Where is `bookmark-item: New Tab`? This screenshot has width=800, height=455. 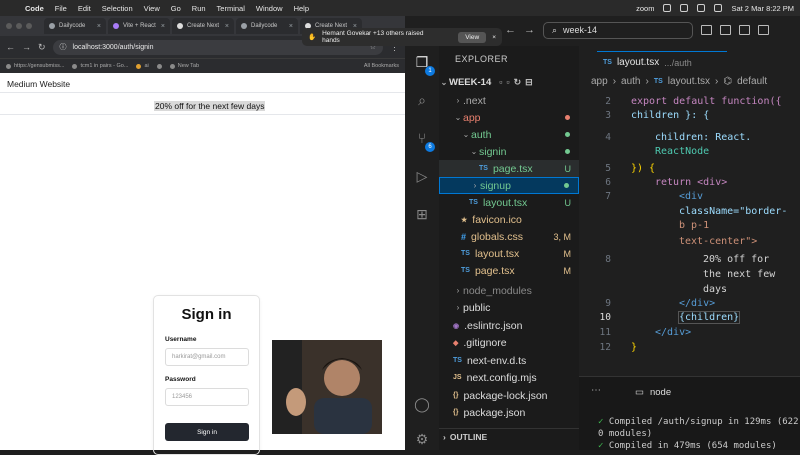
bookmark-item: New Tab is located at coordinates (184, 66).